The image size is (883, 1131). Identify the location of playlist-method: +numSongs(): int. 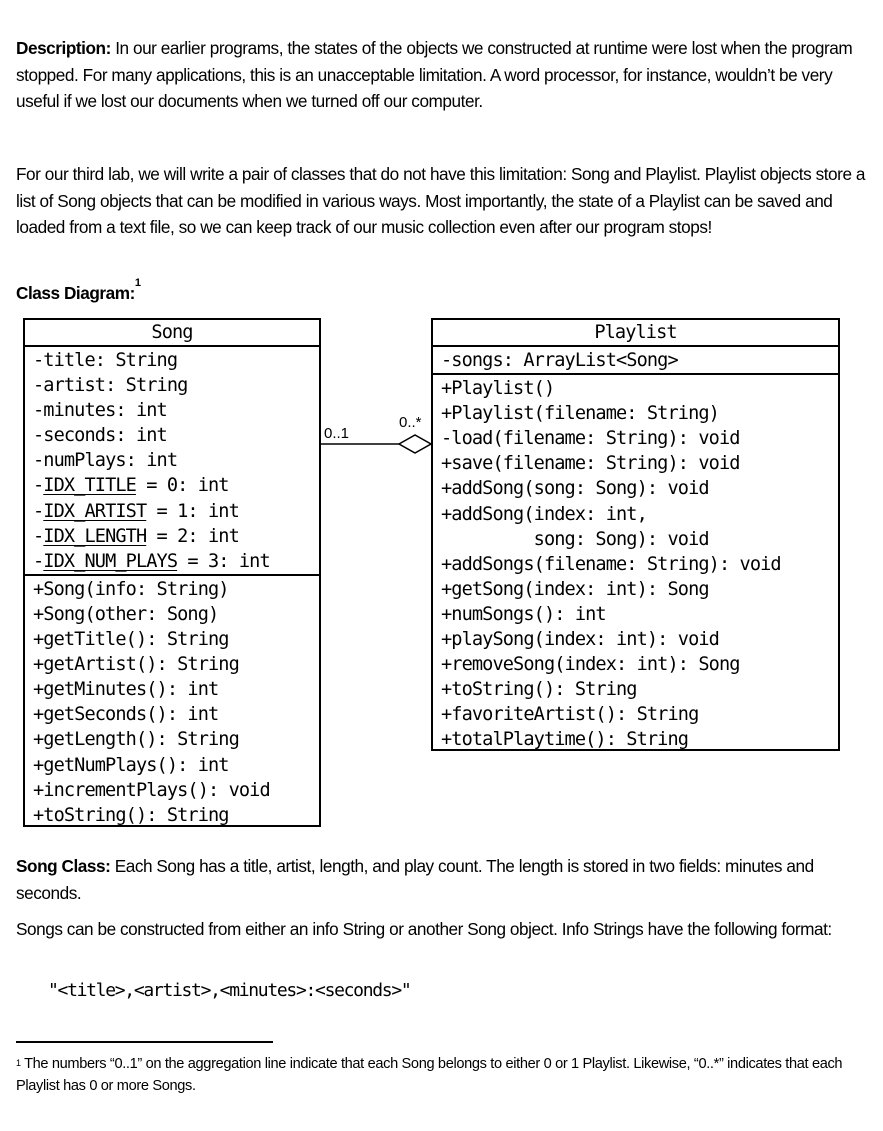
(524, 614).